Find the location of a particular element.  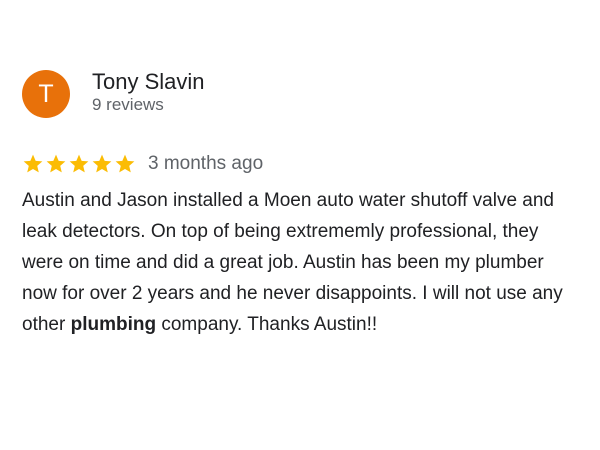

reviewer-header: T Tony Slavin 9 reviews is located at coordinates (302, 94).